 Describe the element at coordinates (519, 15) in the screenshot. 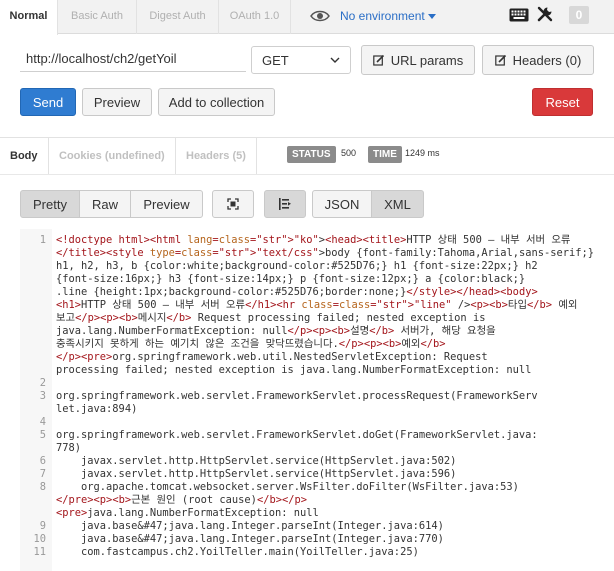

I see `keyboard-icon` at that location.